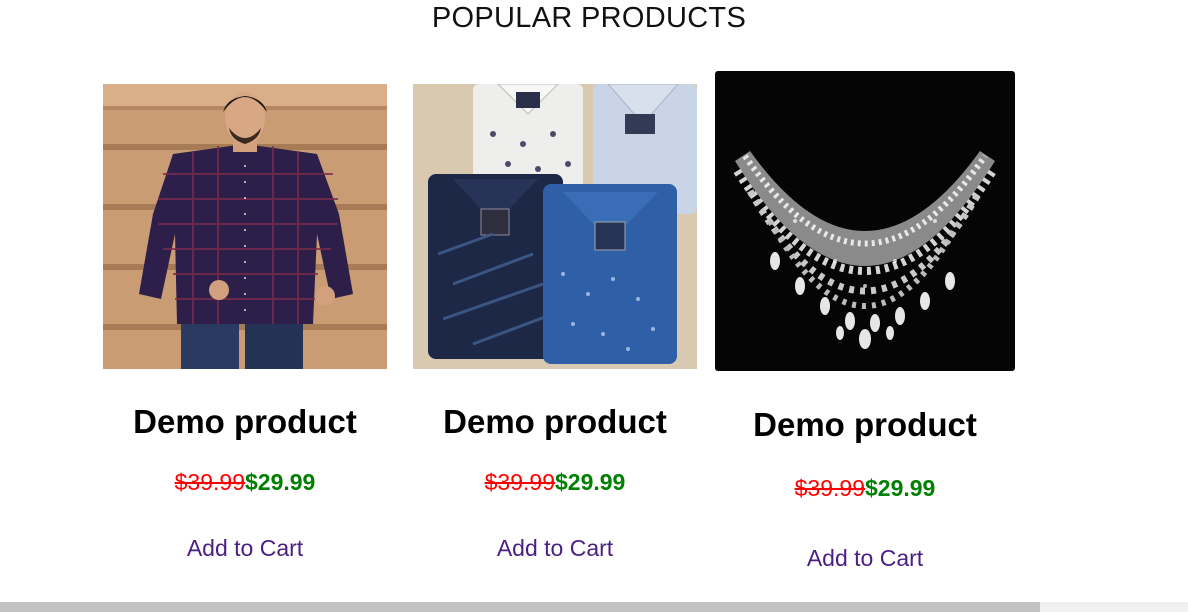 The image size is (1188, 612). I want to click on horizontal-scrollbar, so click(594, 607).